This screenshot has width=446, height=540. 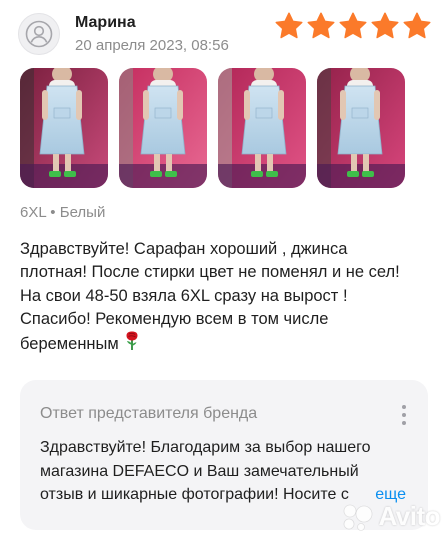 What do you see at coordinates (225, 343) in the screenshot?
I see `review-text-line-last: беременным` at bounding box center [225, 343].